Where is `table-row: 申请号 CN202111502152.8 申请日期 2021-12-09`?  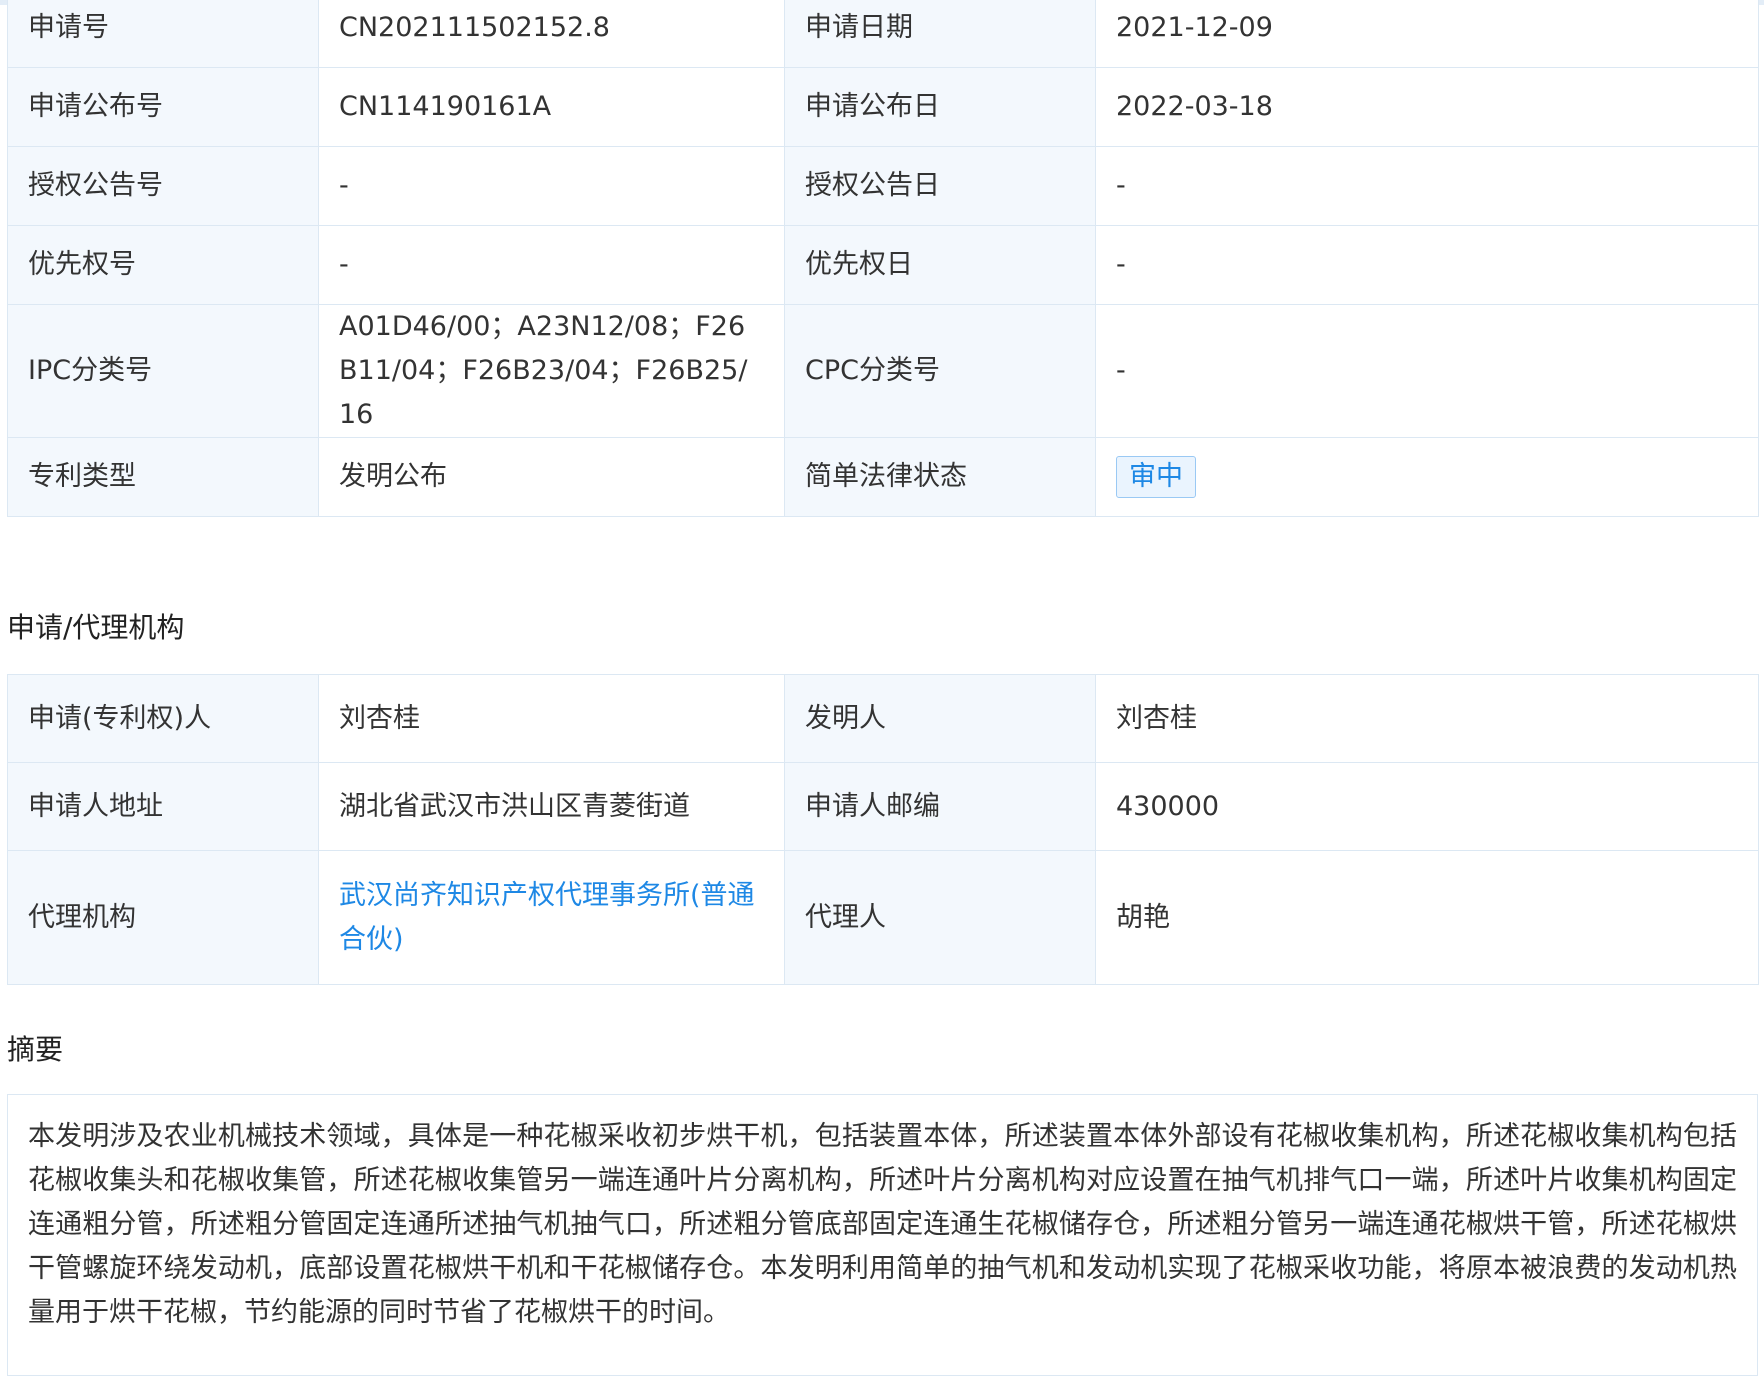 table-row: 申请号 CN202111502152.8 申请日期 2021-12-09 is located at coordinates (883, 34).